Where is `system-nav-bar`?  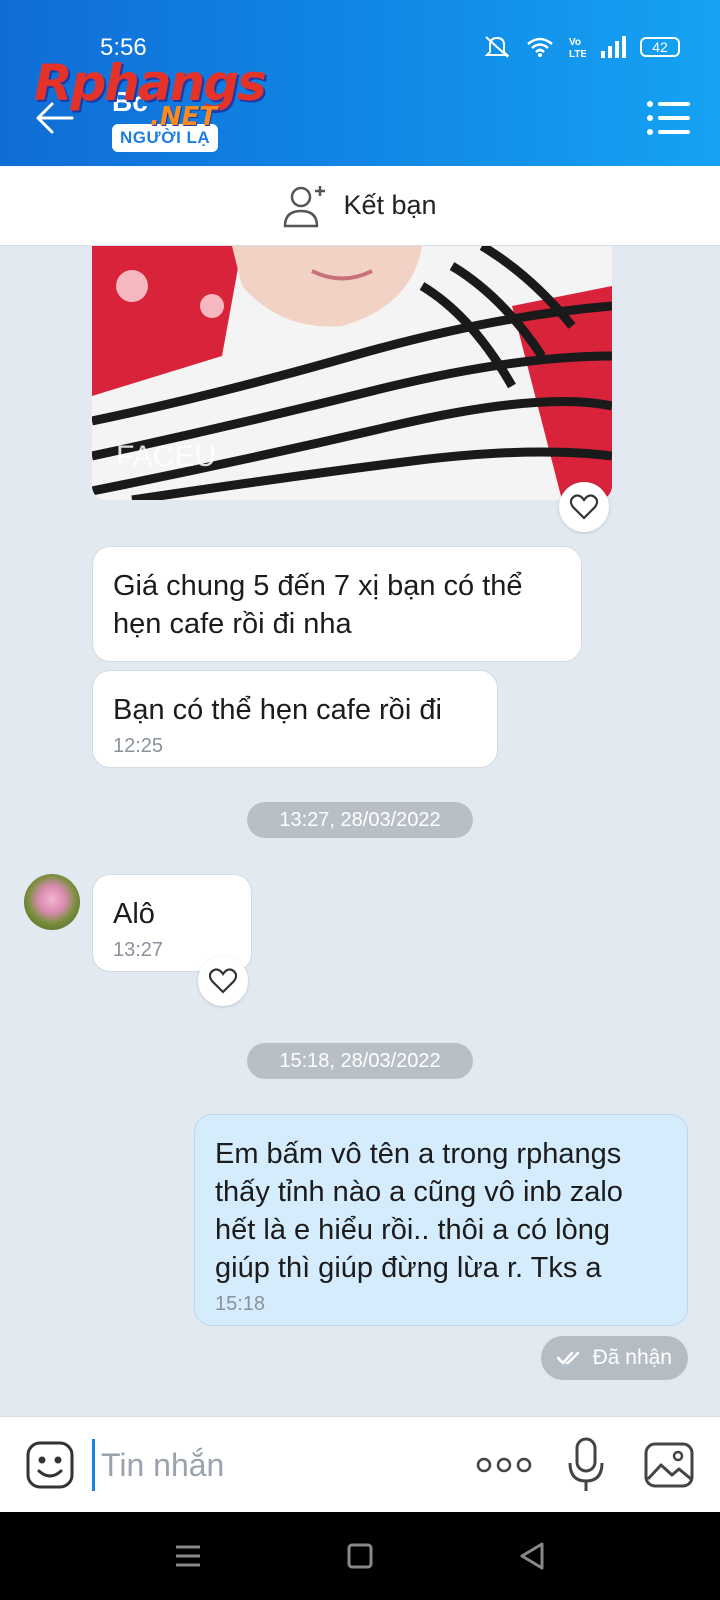
system-nav-bar is located at coordinates (360, 1556).